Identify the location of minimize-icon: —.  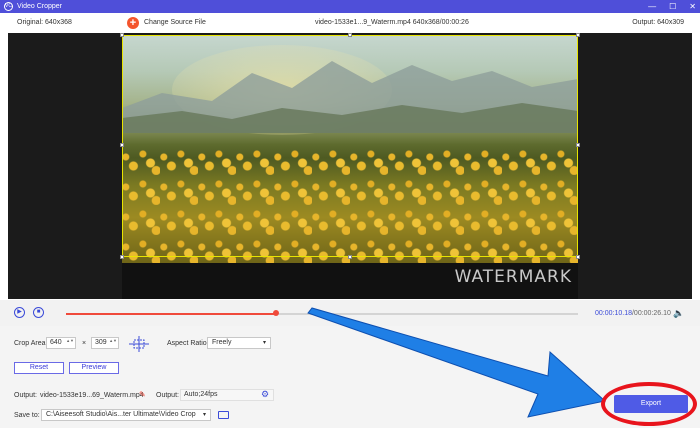
(652, 6).